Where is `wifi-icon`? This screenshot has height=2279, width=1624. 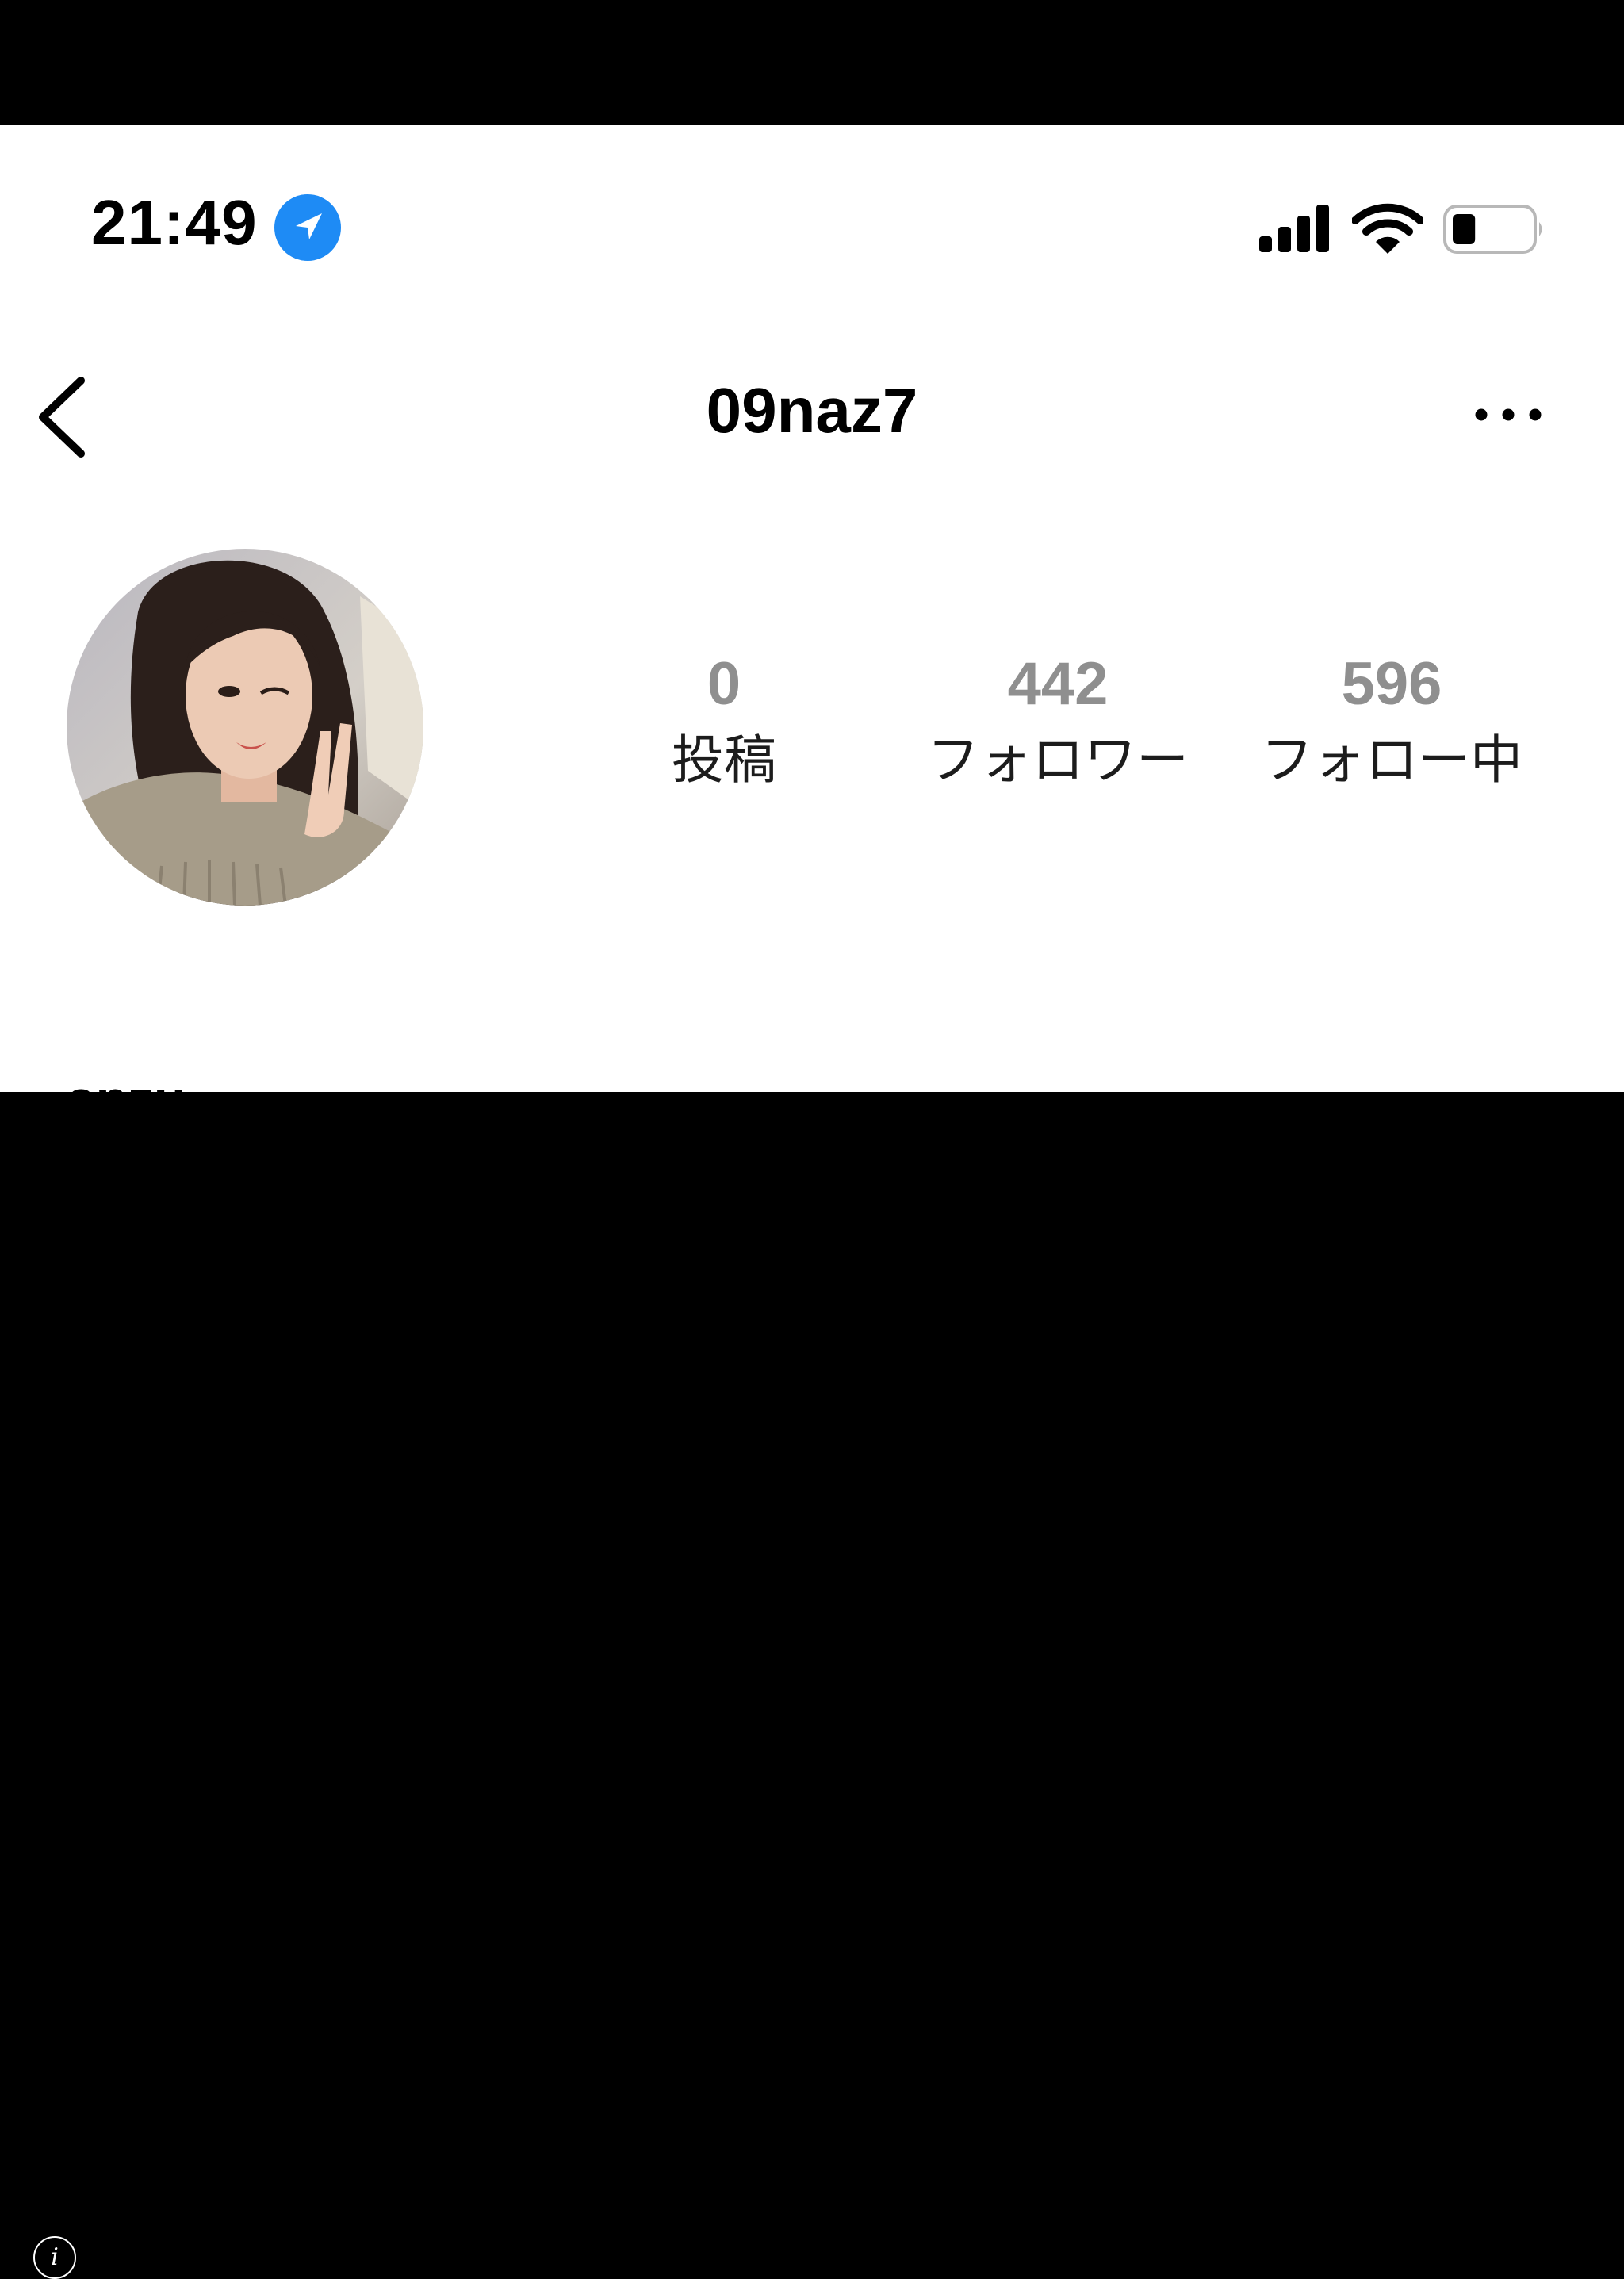
wifi-icon is located at coordinates (1387, 228).